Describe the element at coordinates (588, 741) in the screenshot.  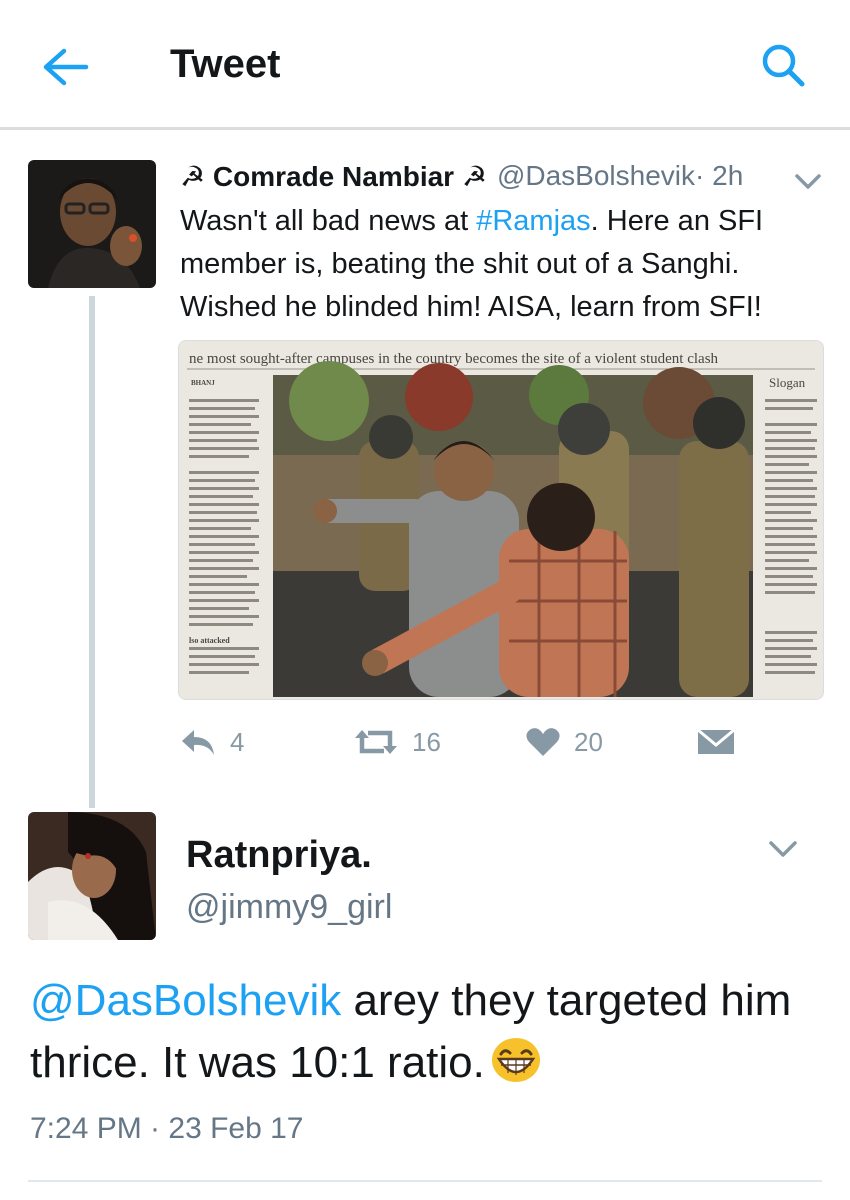
I see `like-count: 20` at that location.